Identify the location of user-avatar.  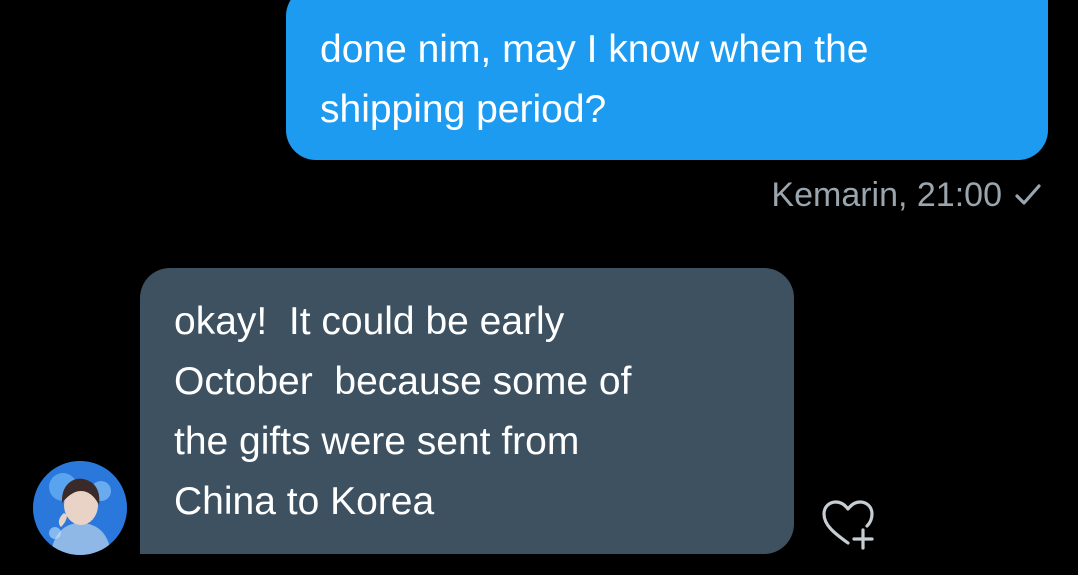
(80, 508).